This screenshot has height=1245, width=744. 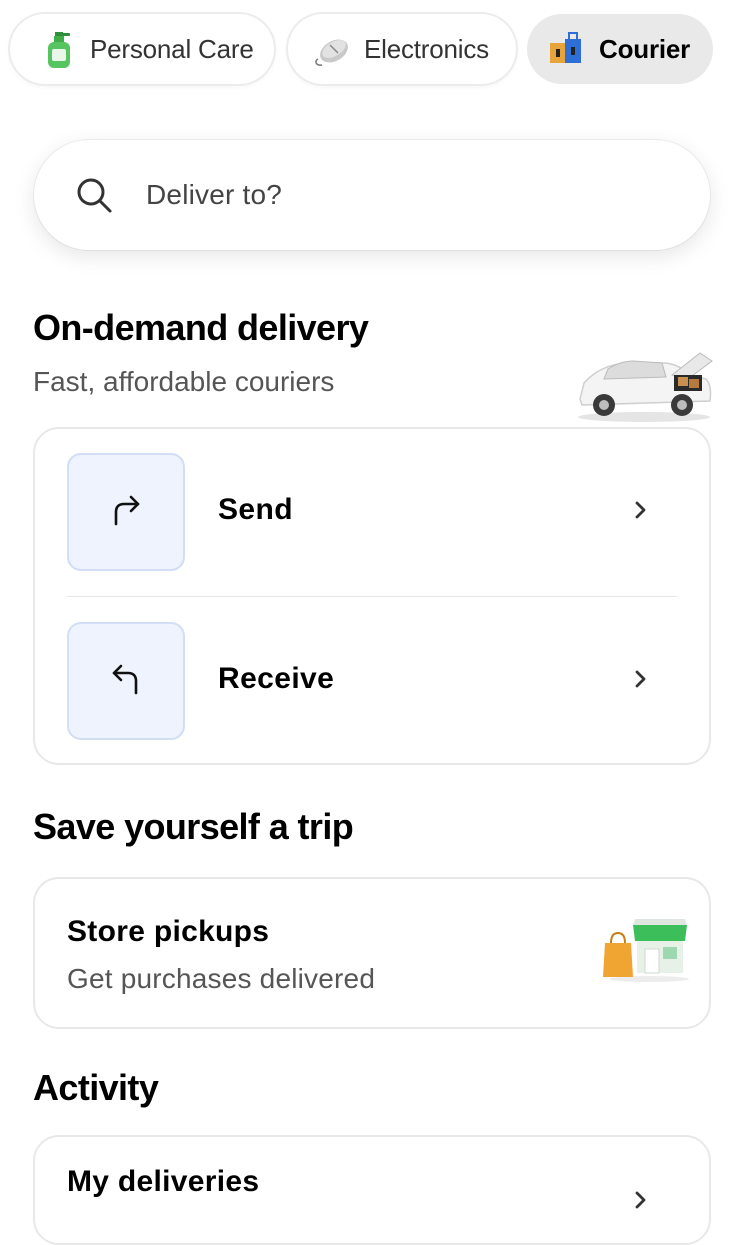 What do you see at coordinates (567, 49) in the screenshot?
I see `courier-boxes-icon` at bounding box center [567, 49].